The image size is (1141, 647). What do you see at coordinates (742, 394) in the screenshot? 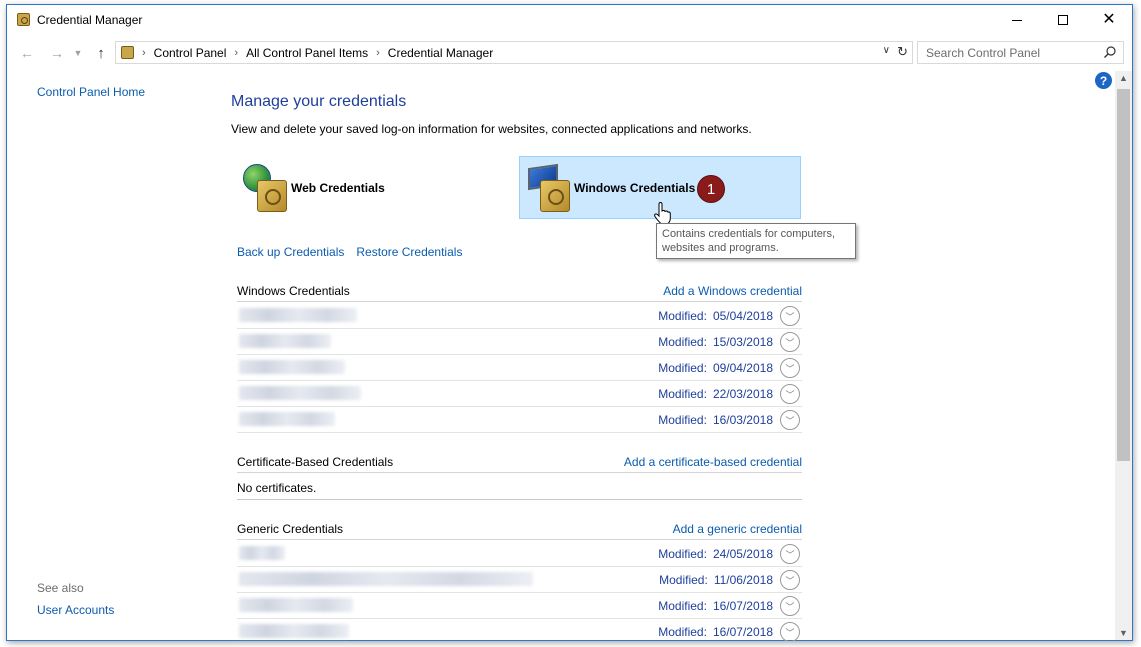
I see `modified-date: 22/03/2018` at bounding box center [742, 394].